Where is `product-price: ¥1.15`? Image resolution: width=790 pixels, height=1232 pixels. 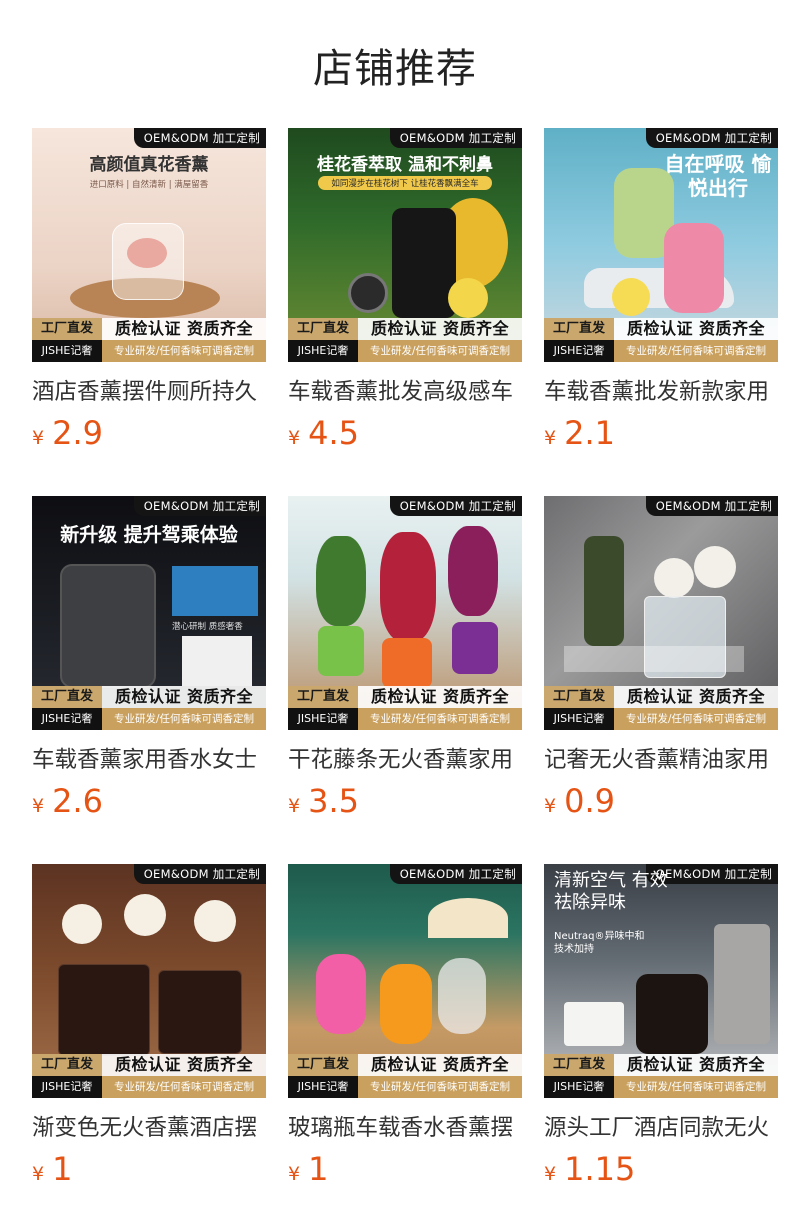 product-price: ¥1.15 is located at coordinates (589, 1169).